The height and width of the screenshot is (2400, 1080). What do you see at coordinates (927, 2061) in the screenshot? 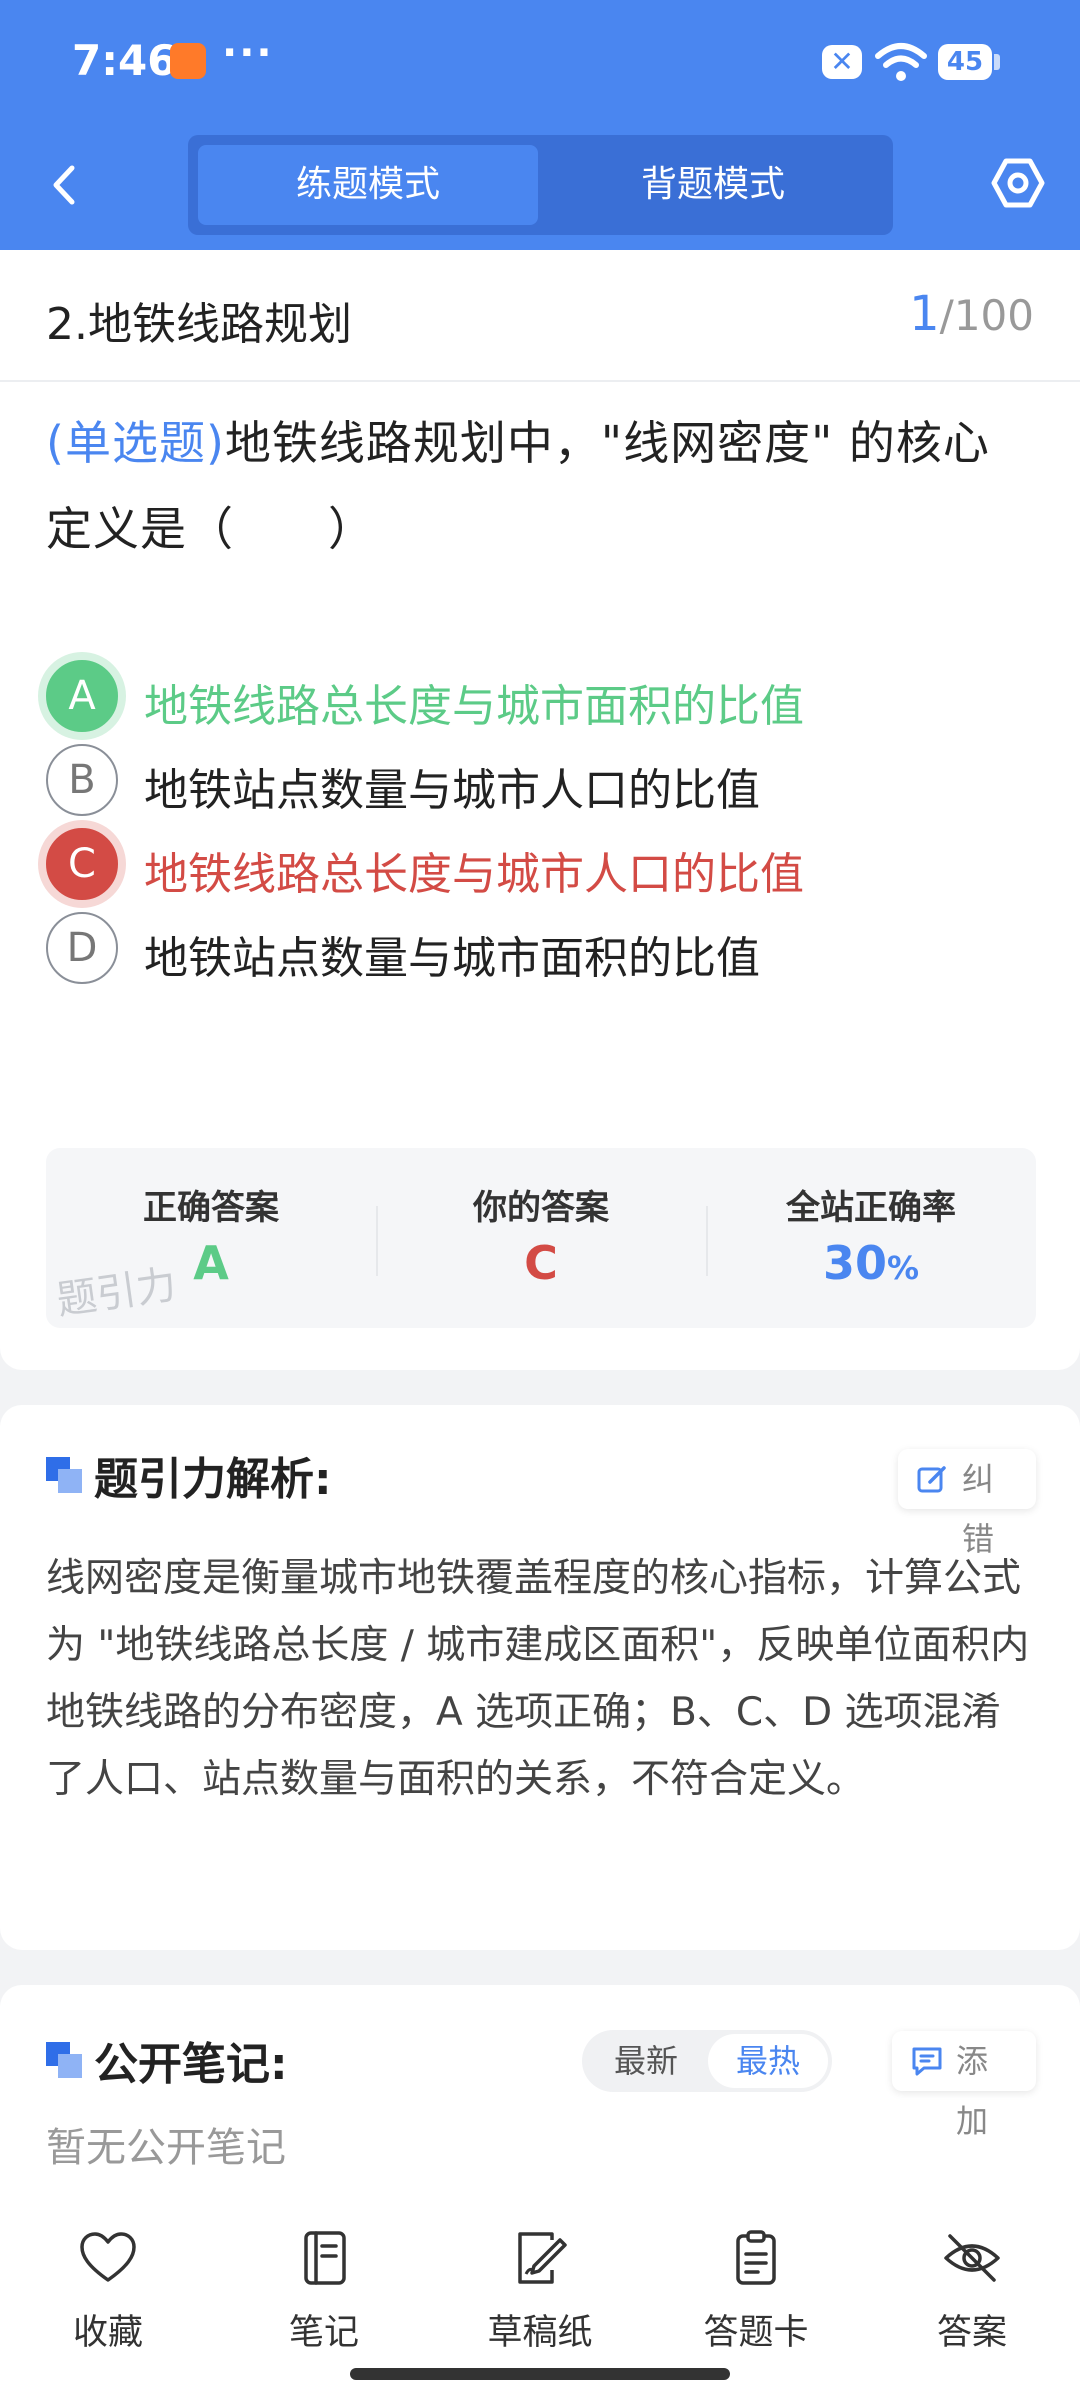
I see `comment-add-icon` at bounding box center [927, 2061].